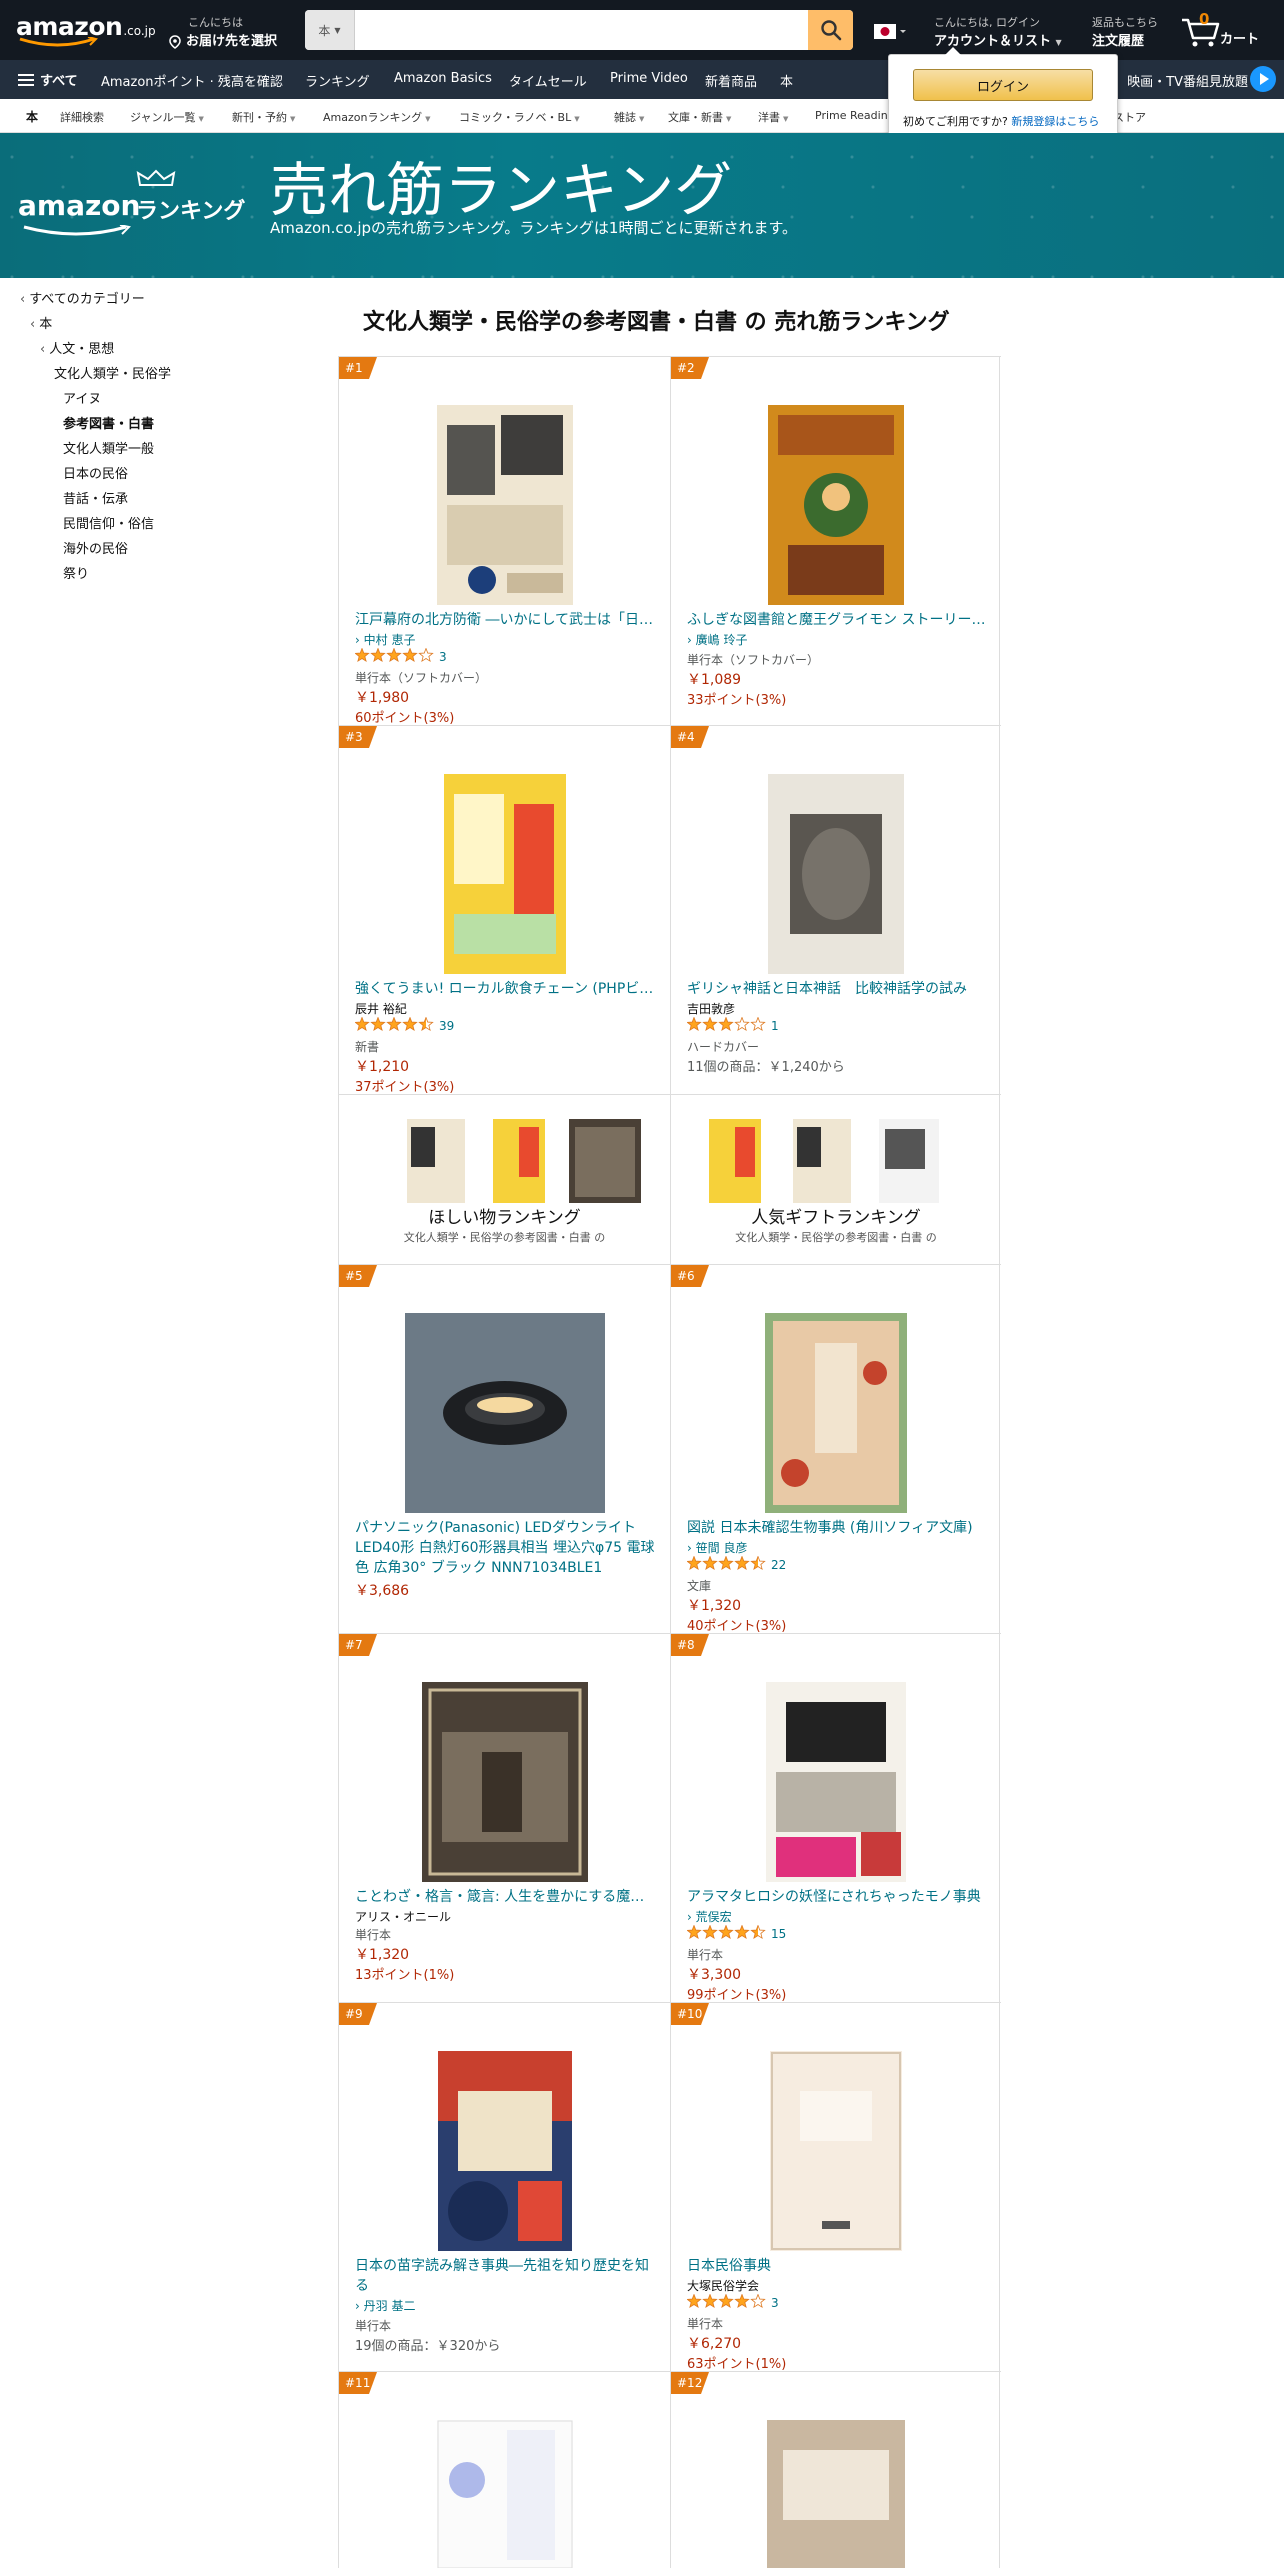  Describe the element at coordinates (786, 80) in the screenshot. I see `nav-item-books: 本` at that location.